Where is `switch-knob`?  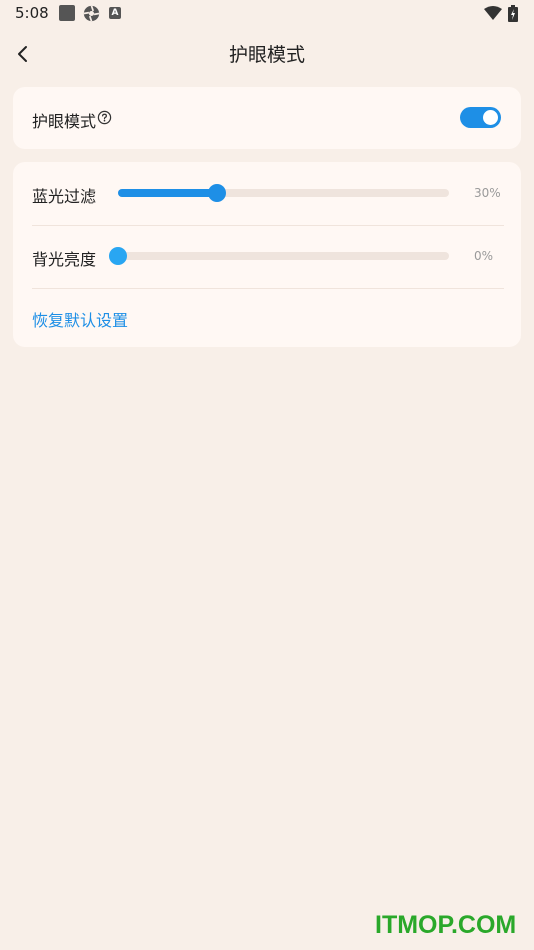
switch-knob is located at coordinates (490, 117).